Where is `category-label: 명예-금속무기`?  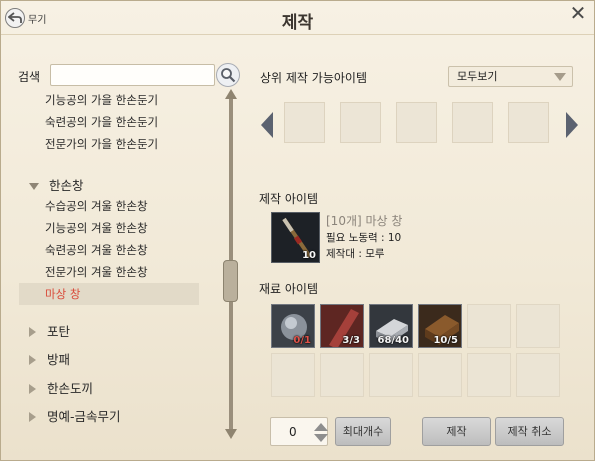
category-label: 명예-금속무기 is located at coordinates (84, 416).